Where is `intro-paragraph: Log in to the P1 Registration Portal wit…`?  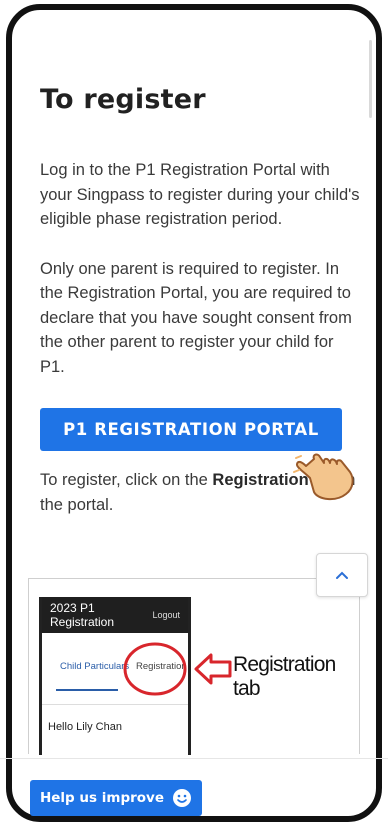 intro-paragraph: Log in to the P1 Registration Portal wit… is located at coordinates (200, 194).